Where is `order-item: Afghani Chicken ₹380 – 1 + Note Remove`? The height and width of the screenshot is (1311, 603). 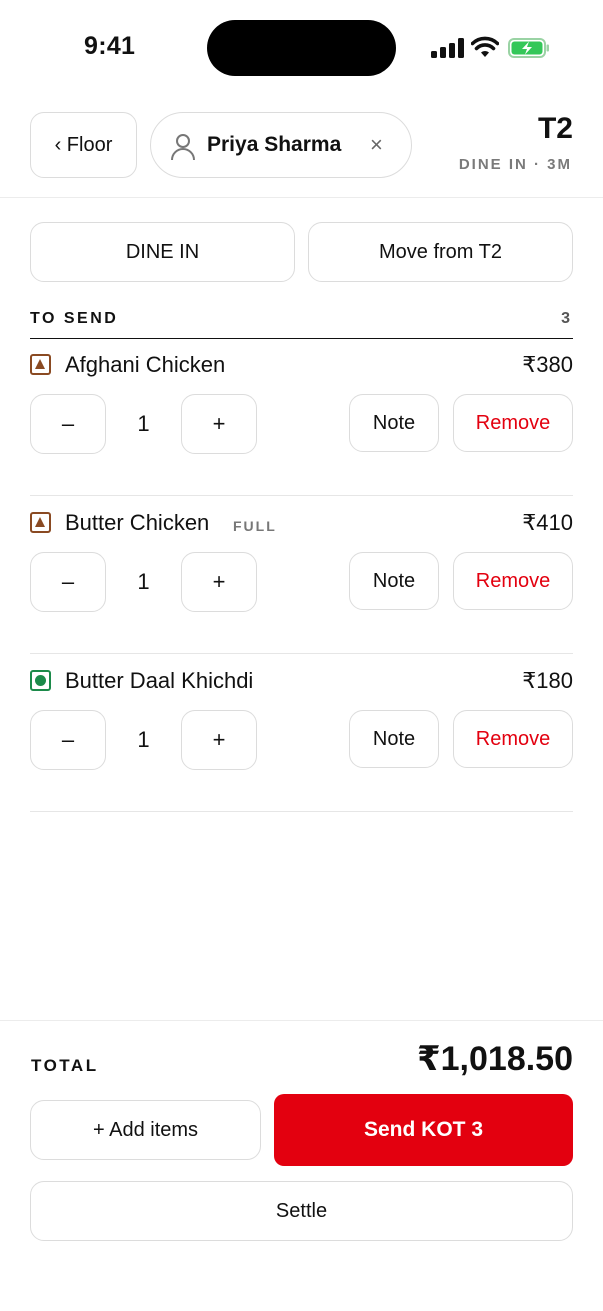 order-item: Afghani Chicken ₹380 – 1 + Note Remove is located at coordinates (301, 417).